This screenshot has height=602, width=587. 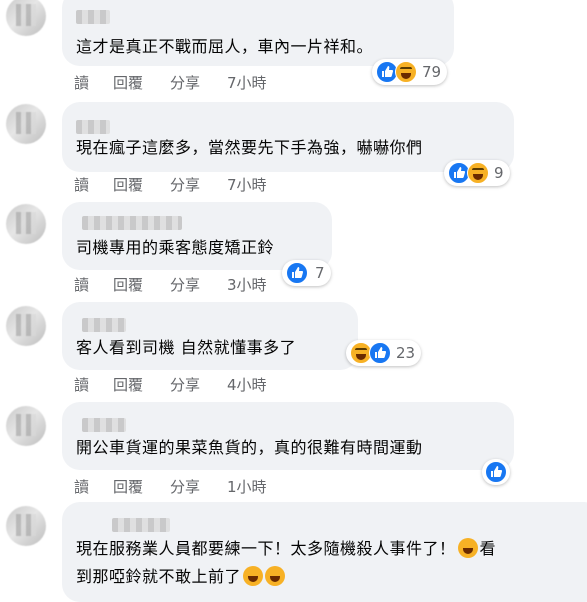 I want to click on timestamp: 1小時, so click(x=247, y=486).